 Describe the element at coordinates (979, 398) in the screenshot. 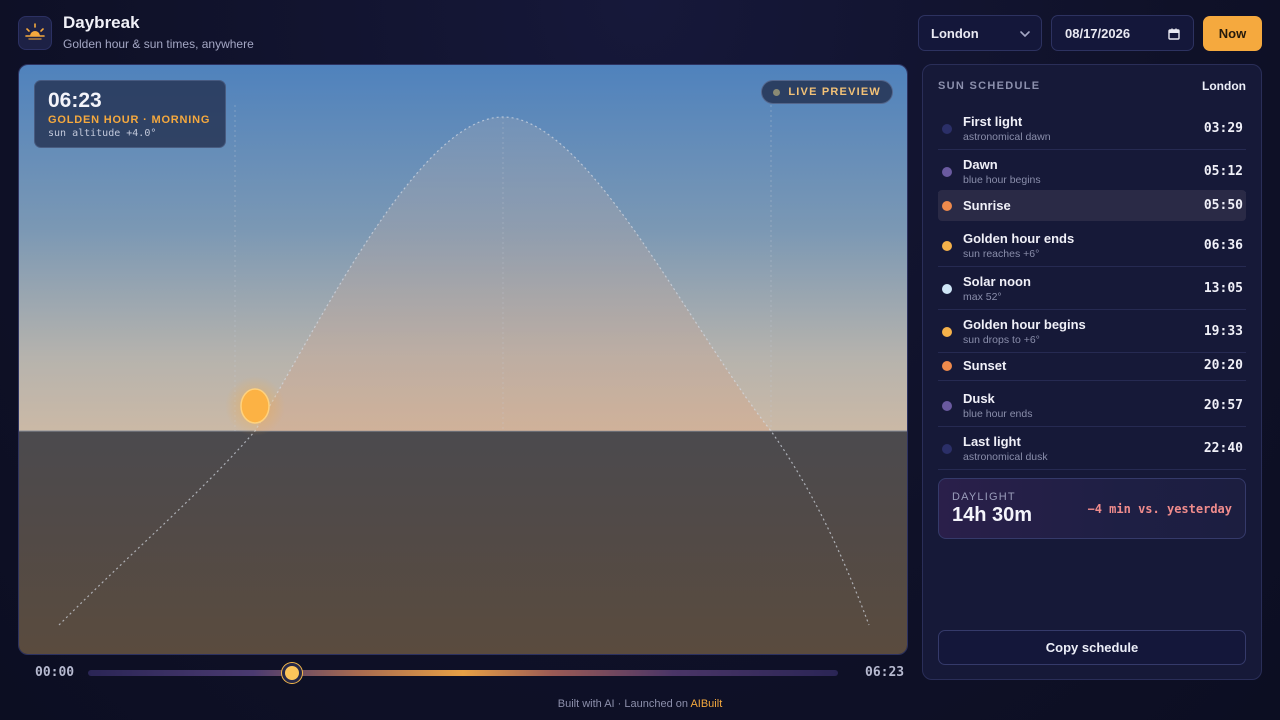

I see `event-name: Dusk` at that location.